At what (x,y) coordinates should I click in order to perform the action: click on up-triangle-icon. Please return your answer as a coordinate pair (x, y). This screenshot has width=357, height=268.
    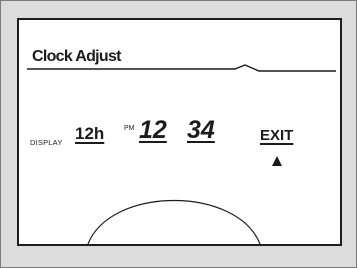
    Looking at the image, I should click on (277, 161).